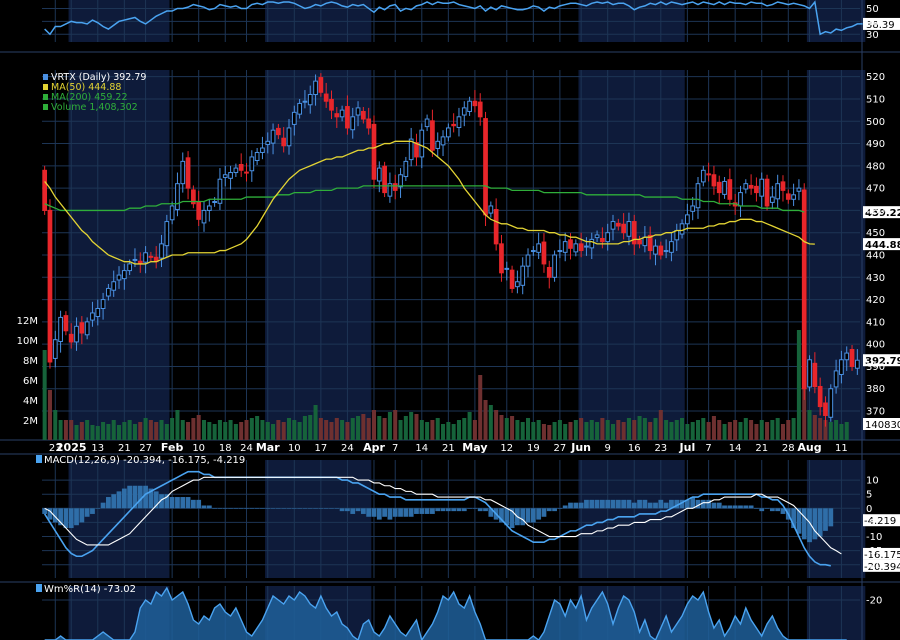  Describe the element at coordinates (246, 448) in the screenshot. I see `x-axis-tick: 24` at that location.